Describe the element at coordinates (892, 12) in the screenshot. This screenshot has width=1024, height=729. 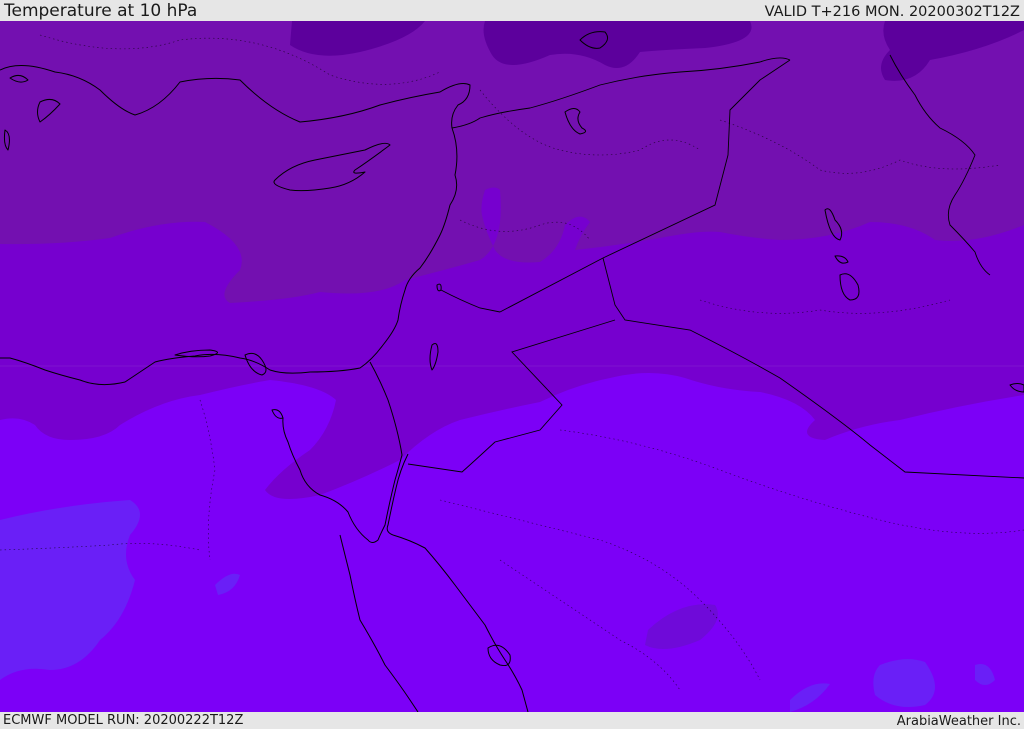
I see `valid-time: VALID T+216 MON. 20200302T12Z` at that location.